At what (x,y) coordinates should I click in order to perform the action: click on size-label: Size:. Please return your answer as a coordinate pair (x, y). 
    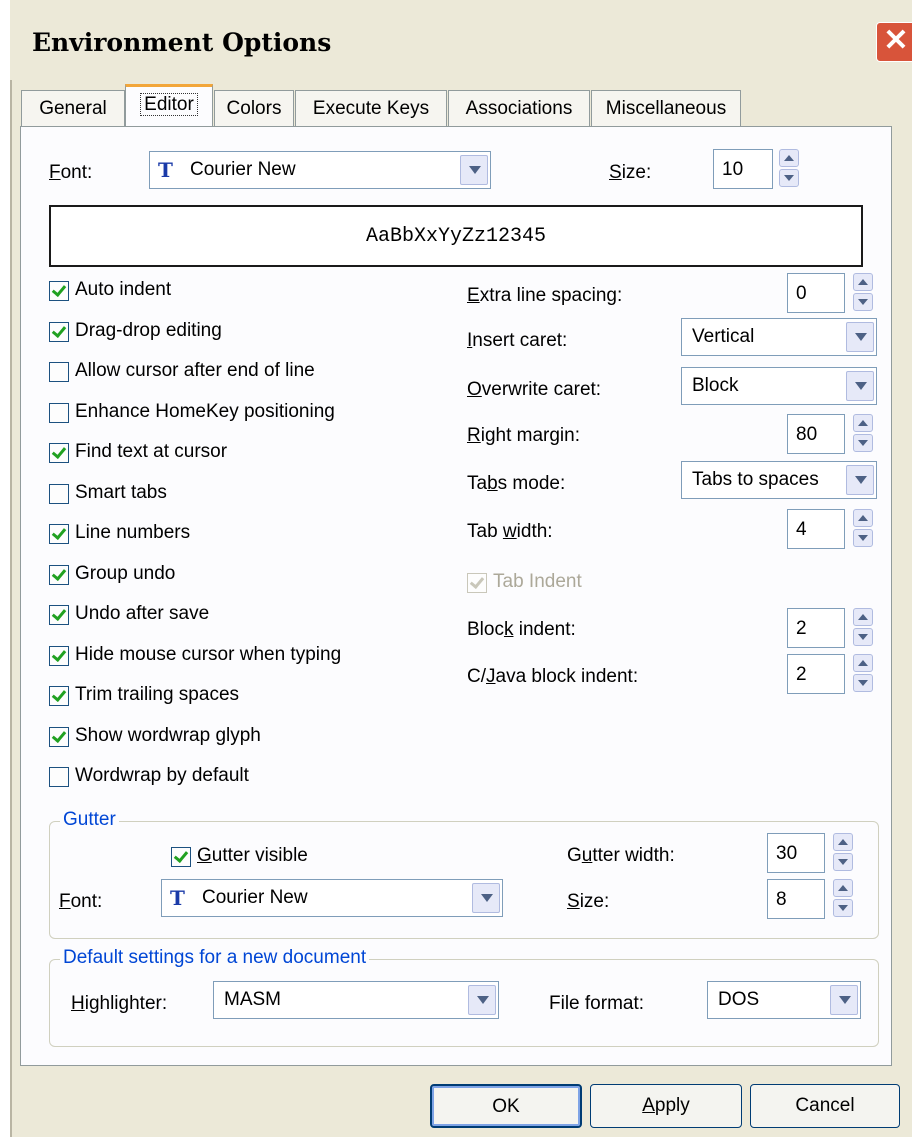
    Looking at the image, I should click on (630, 172).